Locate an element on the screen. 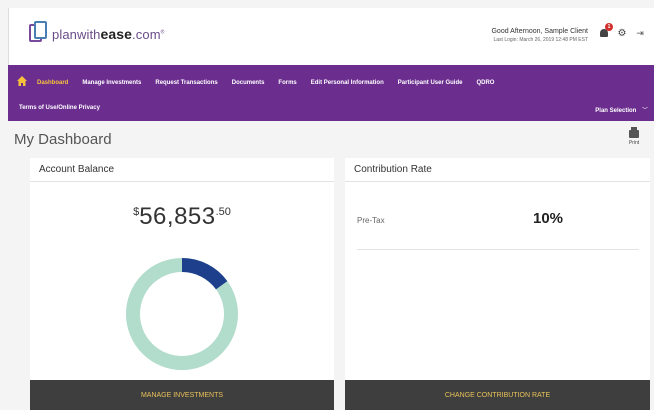  nav-terms-of-use: Terms of Use/Online Privacy is located at coordinates (59, 108).